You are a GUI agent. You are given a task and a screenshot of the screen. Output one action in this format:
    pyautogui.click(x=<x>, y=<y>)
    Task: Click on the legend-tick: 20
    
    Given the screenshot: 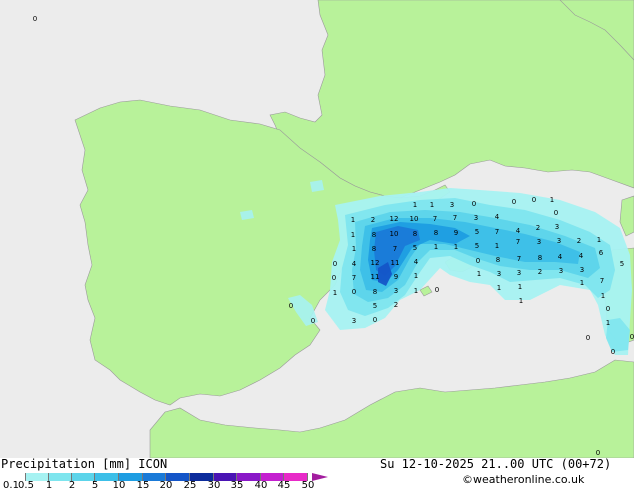 What is the action you would take?
    pyautogui.click(x=166, y=485)
    